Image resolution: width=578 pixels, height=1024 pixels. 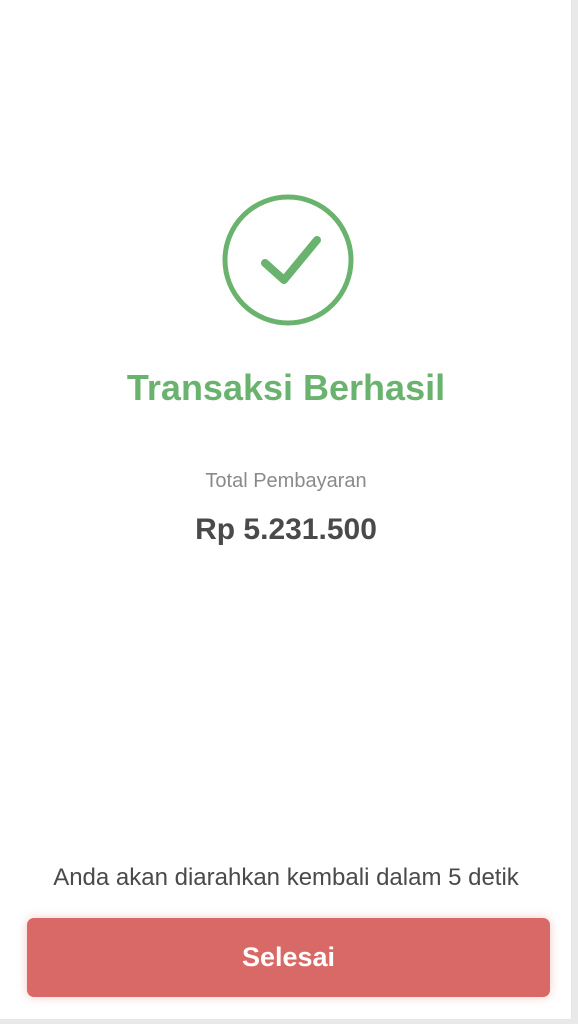 What do you see at coordinates (286, 481) in the screenshot?
I see `total-payment-label: Total Pembayaran` at bounding box center [286, 481].